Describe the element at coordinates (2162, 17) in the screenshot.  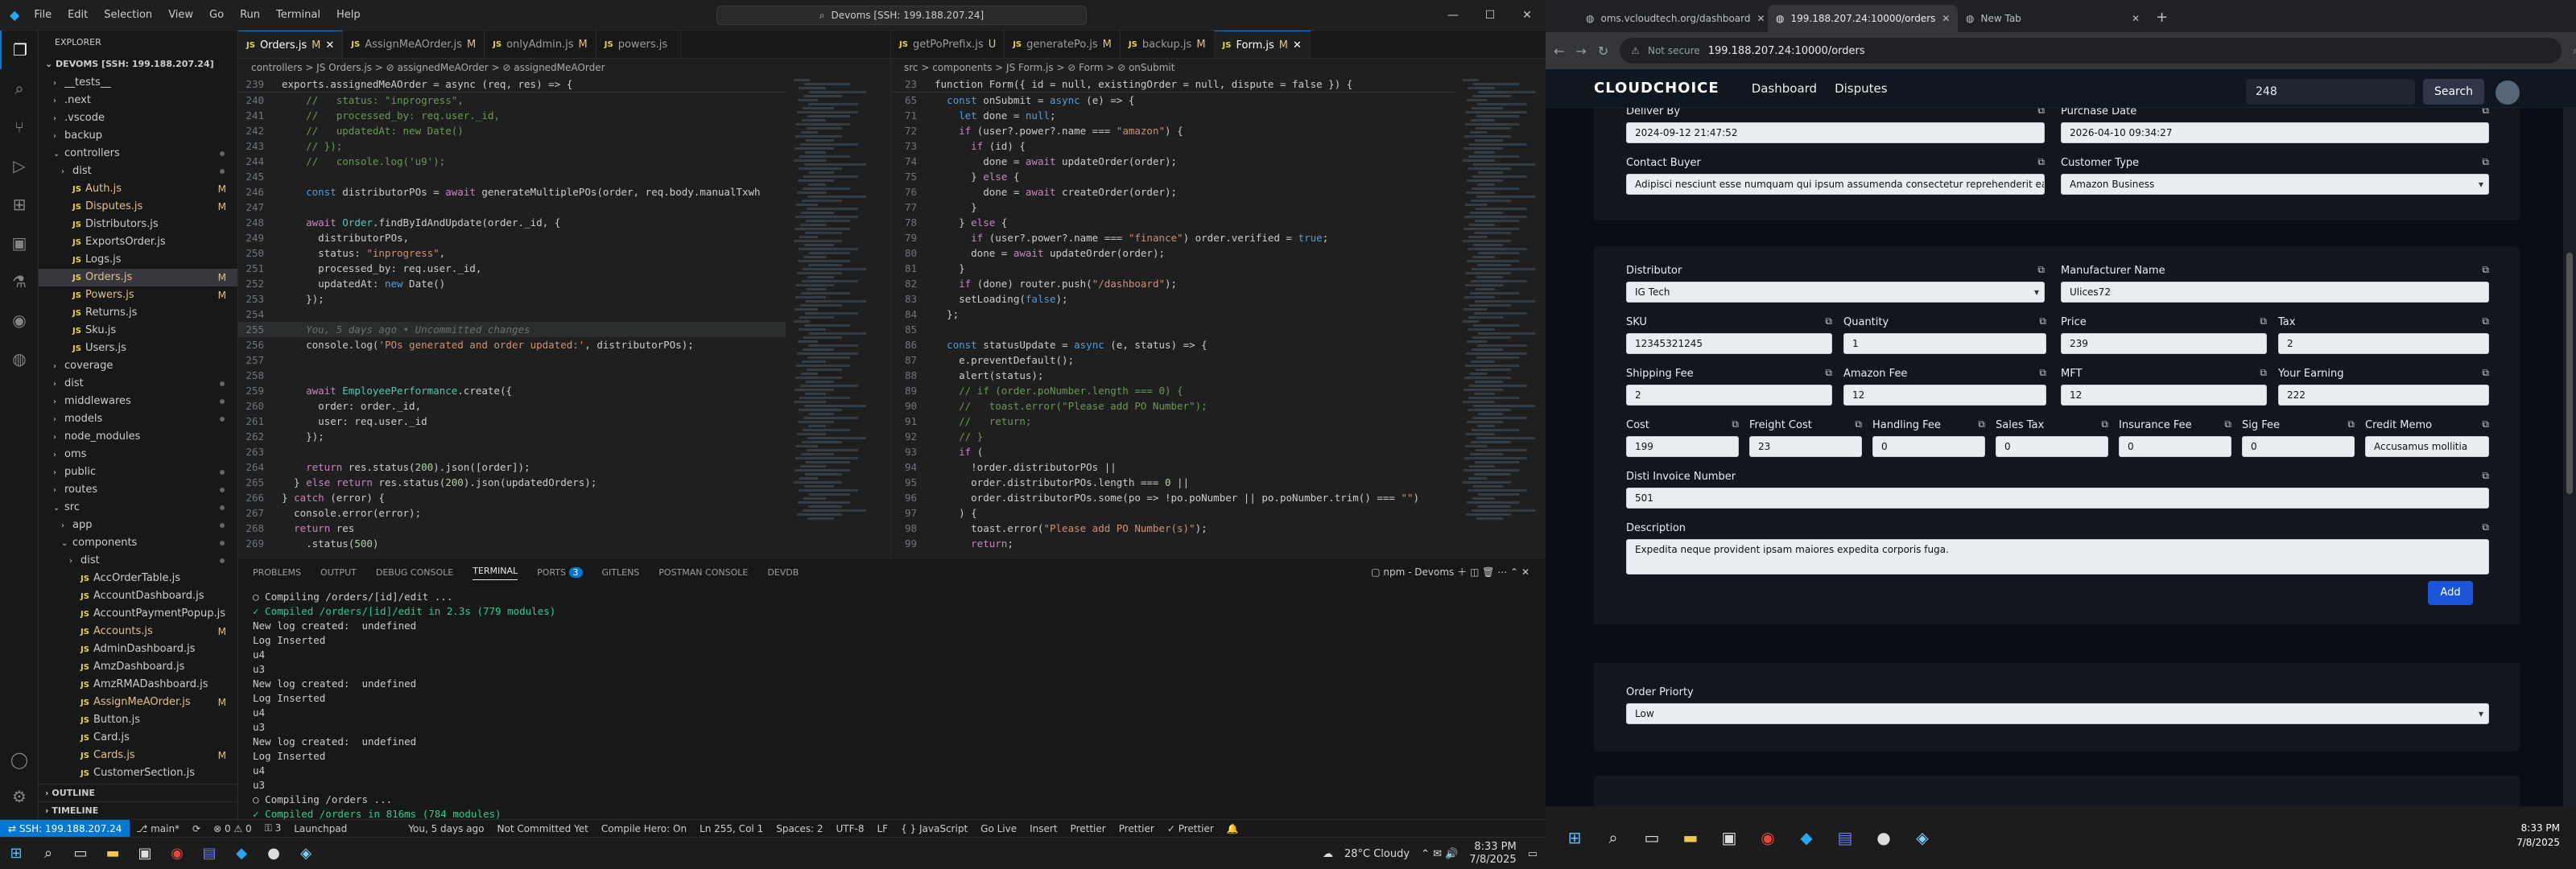
I see `new-tab-icon: +` at that location.